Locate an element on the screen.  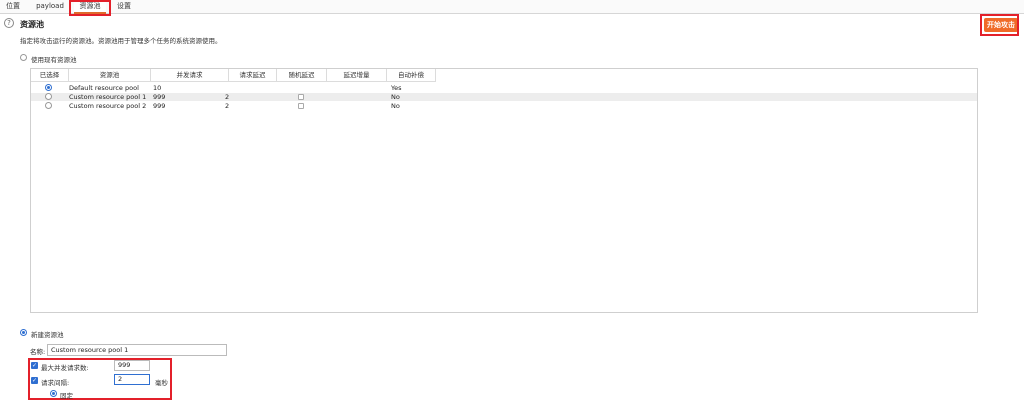
col-selected: 已选择 is located at coordinates (50, 75).